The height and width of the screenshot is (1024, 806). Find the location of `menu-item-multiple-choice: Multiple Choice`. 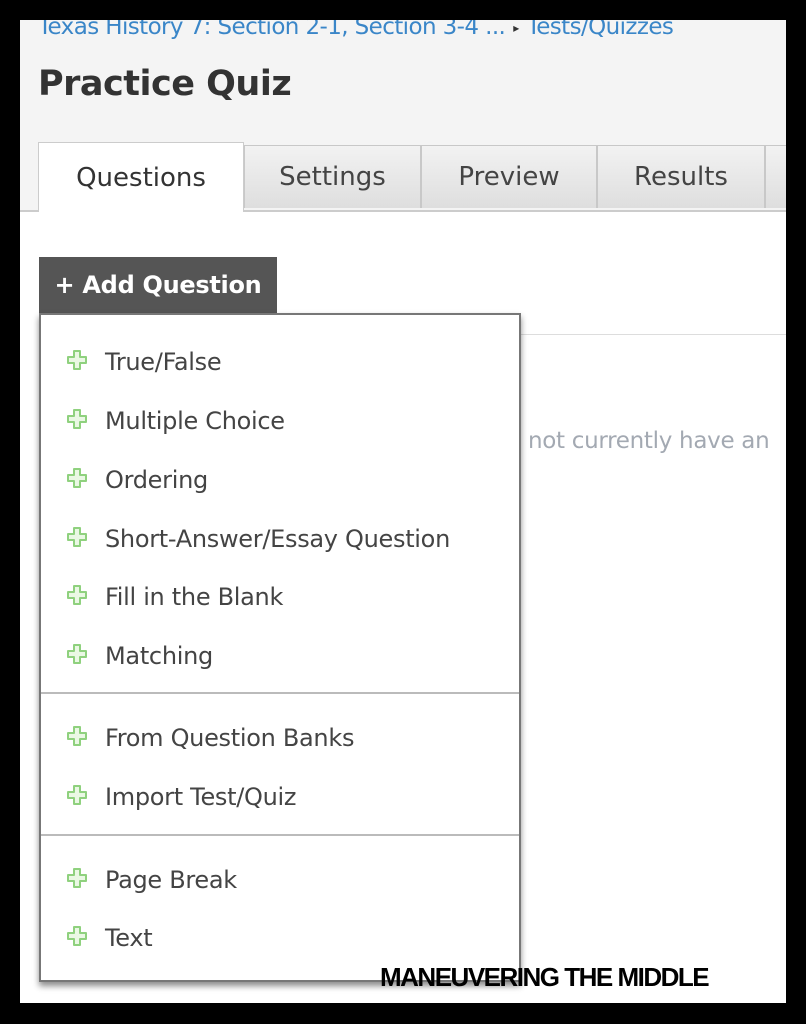

menu-item-multiple-choice: Multiple Choice is located at coordinates (280, 421).